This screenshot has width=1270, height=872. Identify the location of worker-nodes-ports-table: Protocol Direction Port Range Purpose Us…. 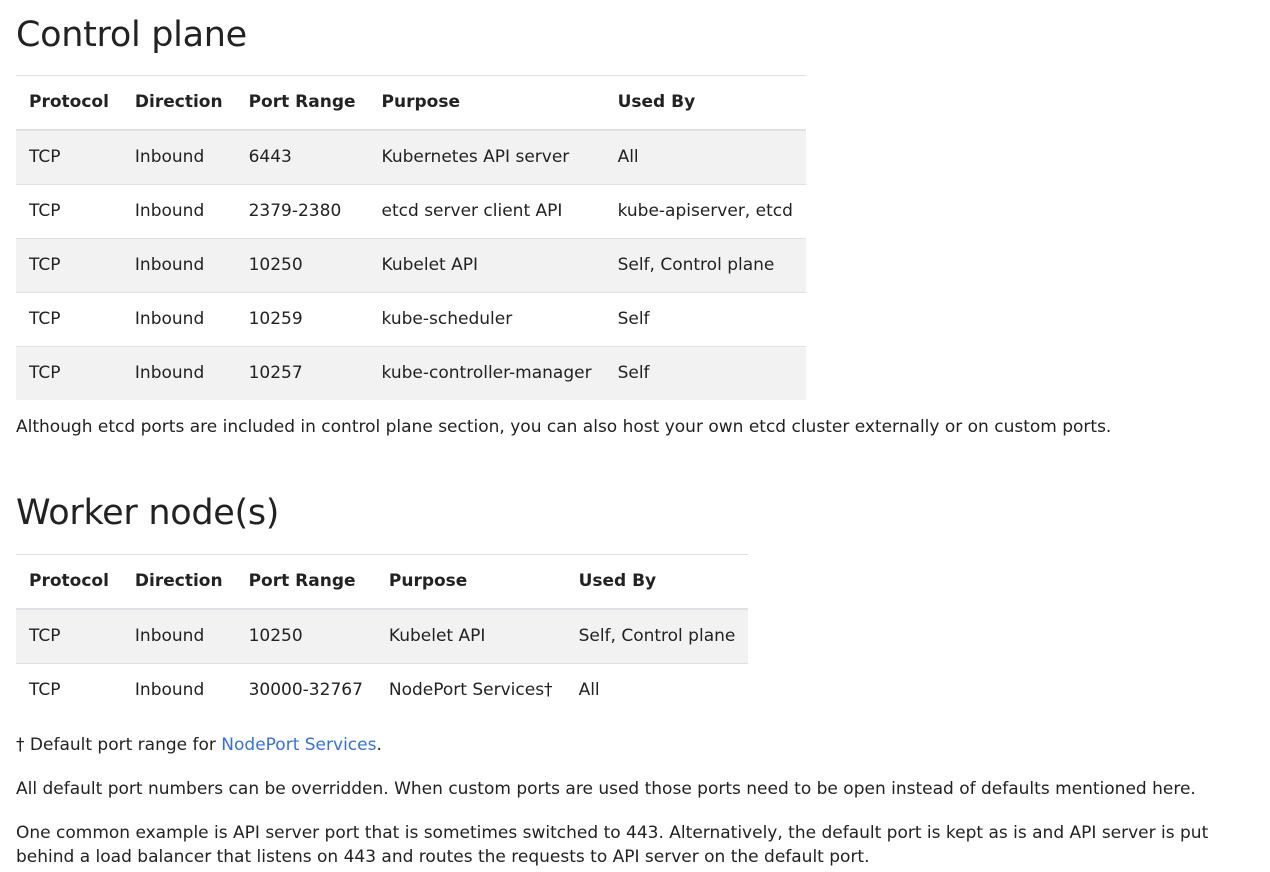
(382, 635).